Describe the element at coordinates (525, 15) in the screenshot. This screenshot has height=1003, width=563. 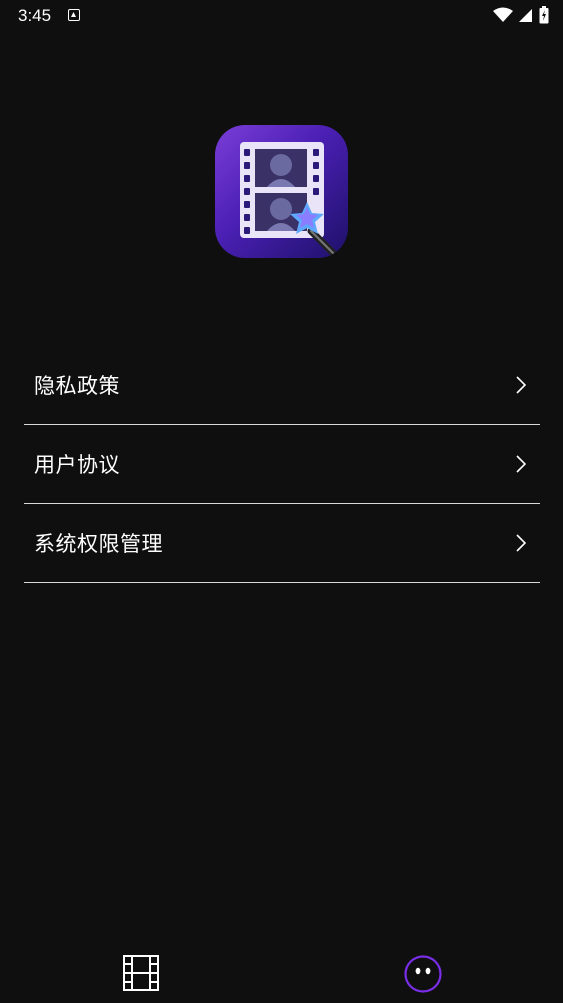
I see `signal-icon` at that location.